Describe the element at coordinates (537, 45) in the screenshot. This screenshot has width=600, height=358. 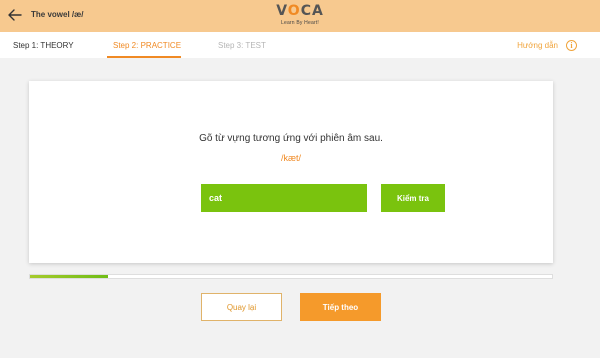
I see `guide-link: Hướng dẫn` at that location.